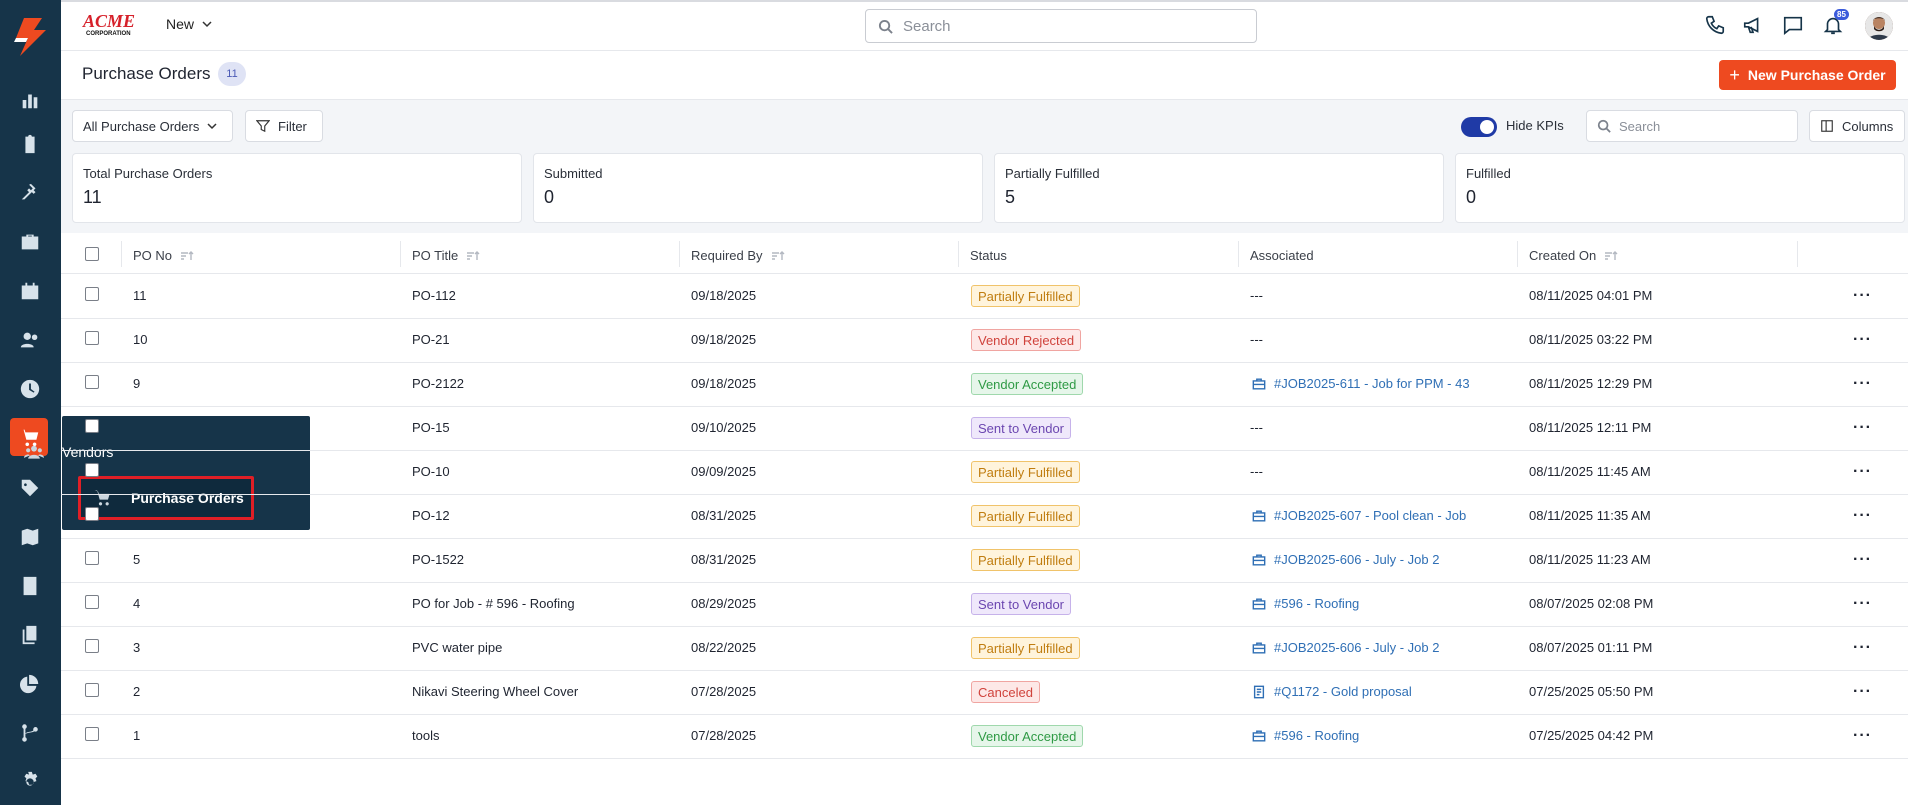 The image size is (1908, 805). What do you see at coordinates (1471, 197) in the screenshot?
I see `kpi-value: 0` at bounding box center [1471, 197].